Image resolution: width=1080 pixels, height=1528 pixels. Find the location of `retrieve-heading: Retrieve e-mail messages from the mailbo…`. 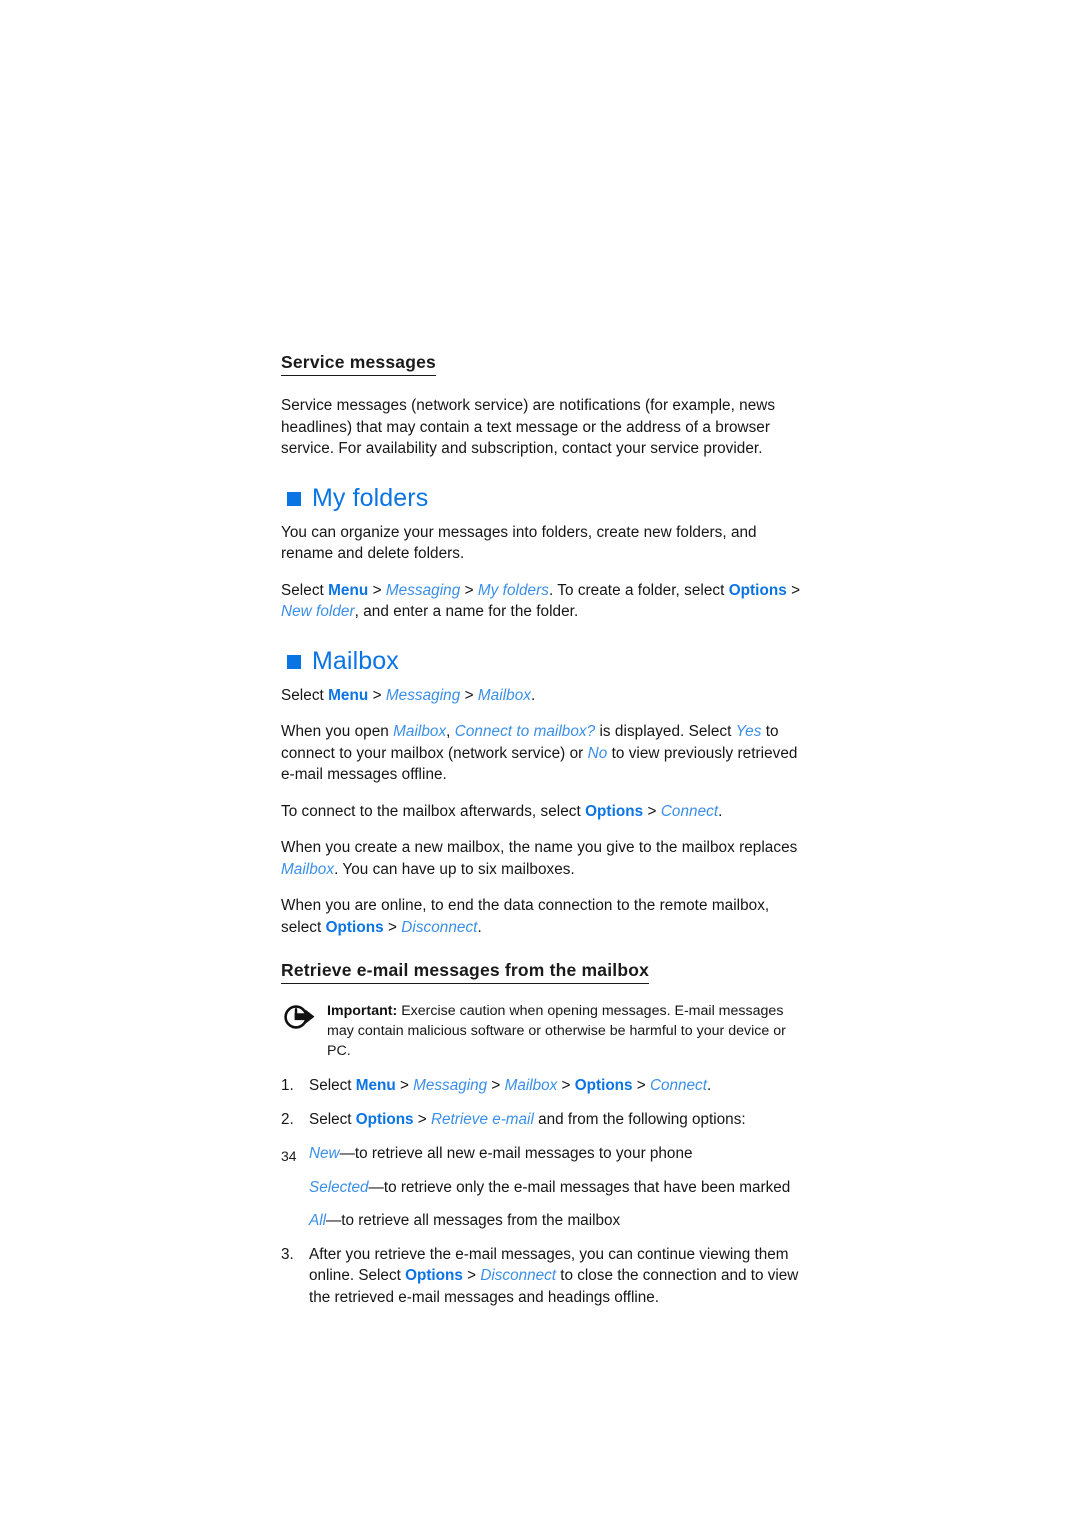

retrieve-heading: Retrieve e-mail messages from the mailbo… is located at coordinates (465, 972).